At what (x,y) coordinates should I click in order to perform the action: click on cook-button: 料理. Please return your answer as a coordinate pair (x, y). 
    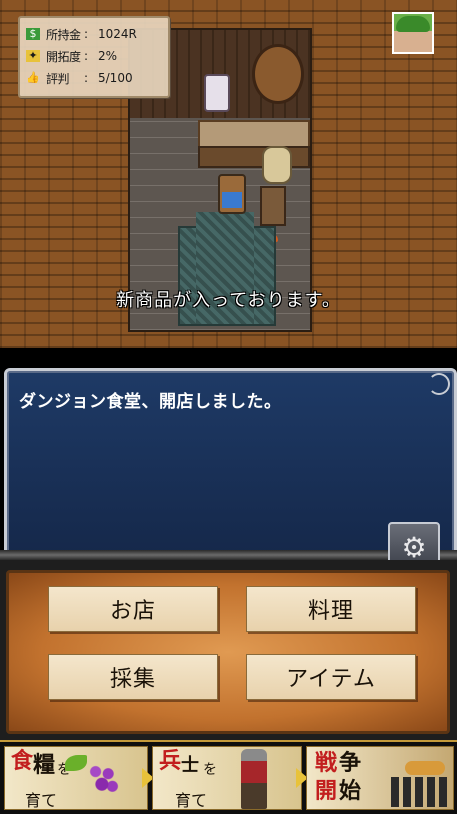
    Looking at the image, I should click on (331, 609).